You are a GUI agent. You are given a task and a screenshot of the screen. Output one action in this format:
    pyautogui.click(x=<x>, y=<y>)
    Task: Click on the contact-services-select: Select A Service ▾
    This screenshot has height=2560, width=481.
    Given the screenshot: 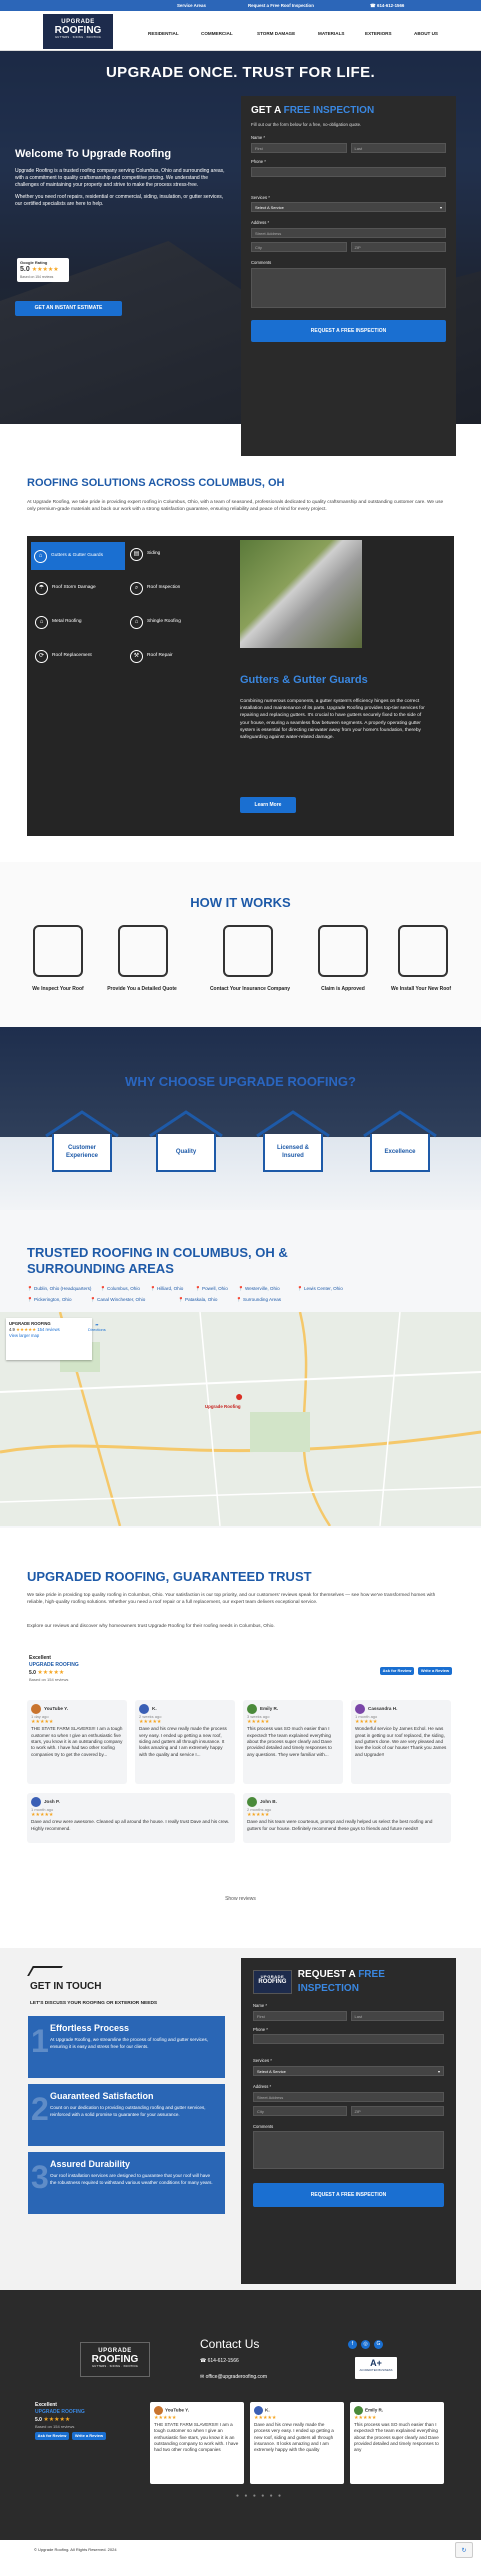 What is the action you would take?
    pyautogui.click(x=348, y=2071)
    